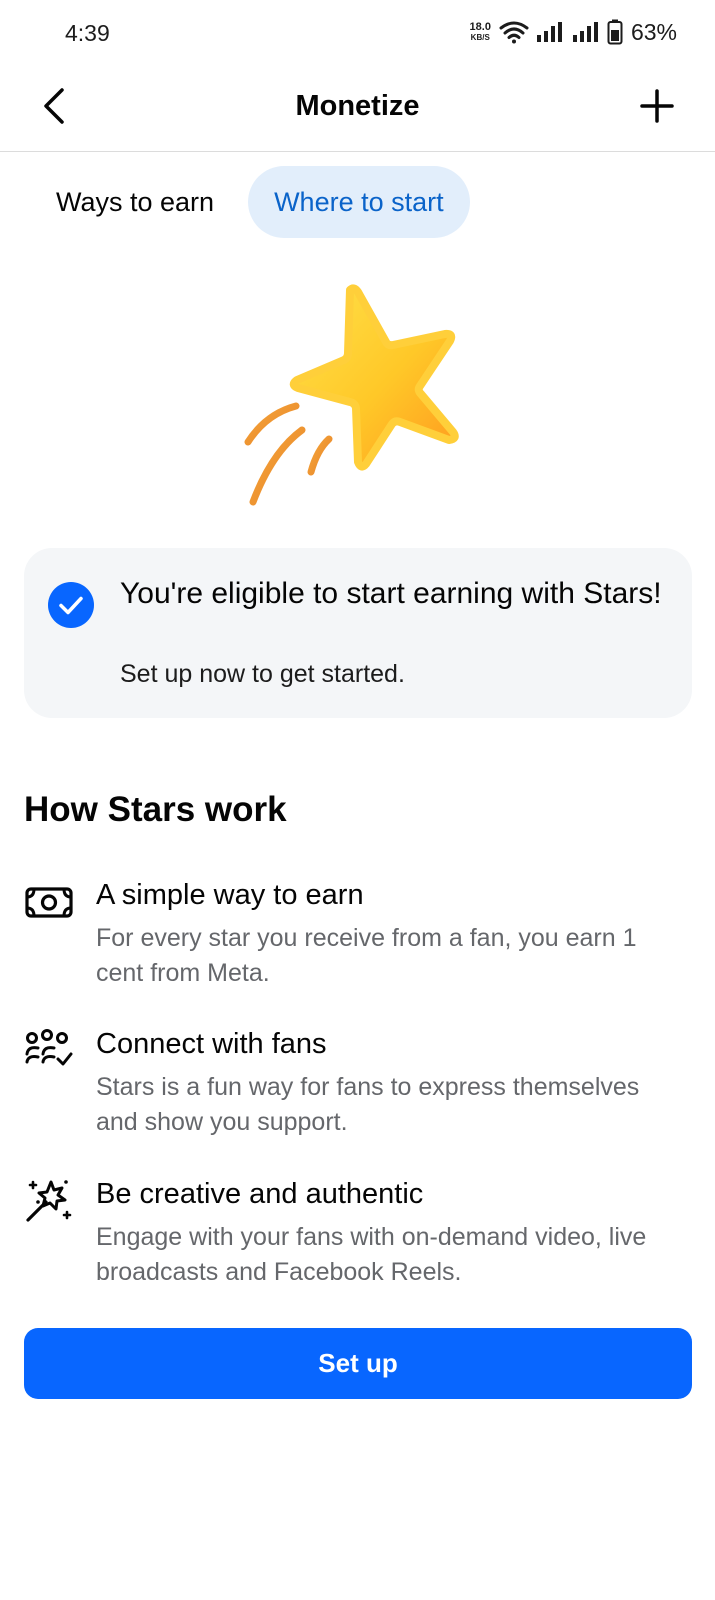  Describe the element at coordinates (653, 31) in the screenshot. I see `battery-percent: 63%` at that location.